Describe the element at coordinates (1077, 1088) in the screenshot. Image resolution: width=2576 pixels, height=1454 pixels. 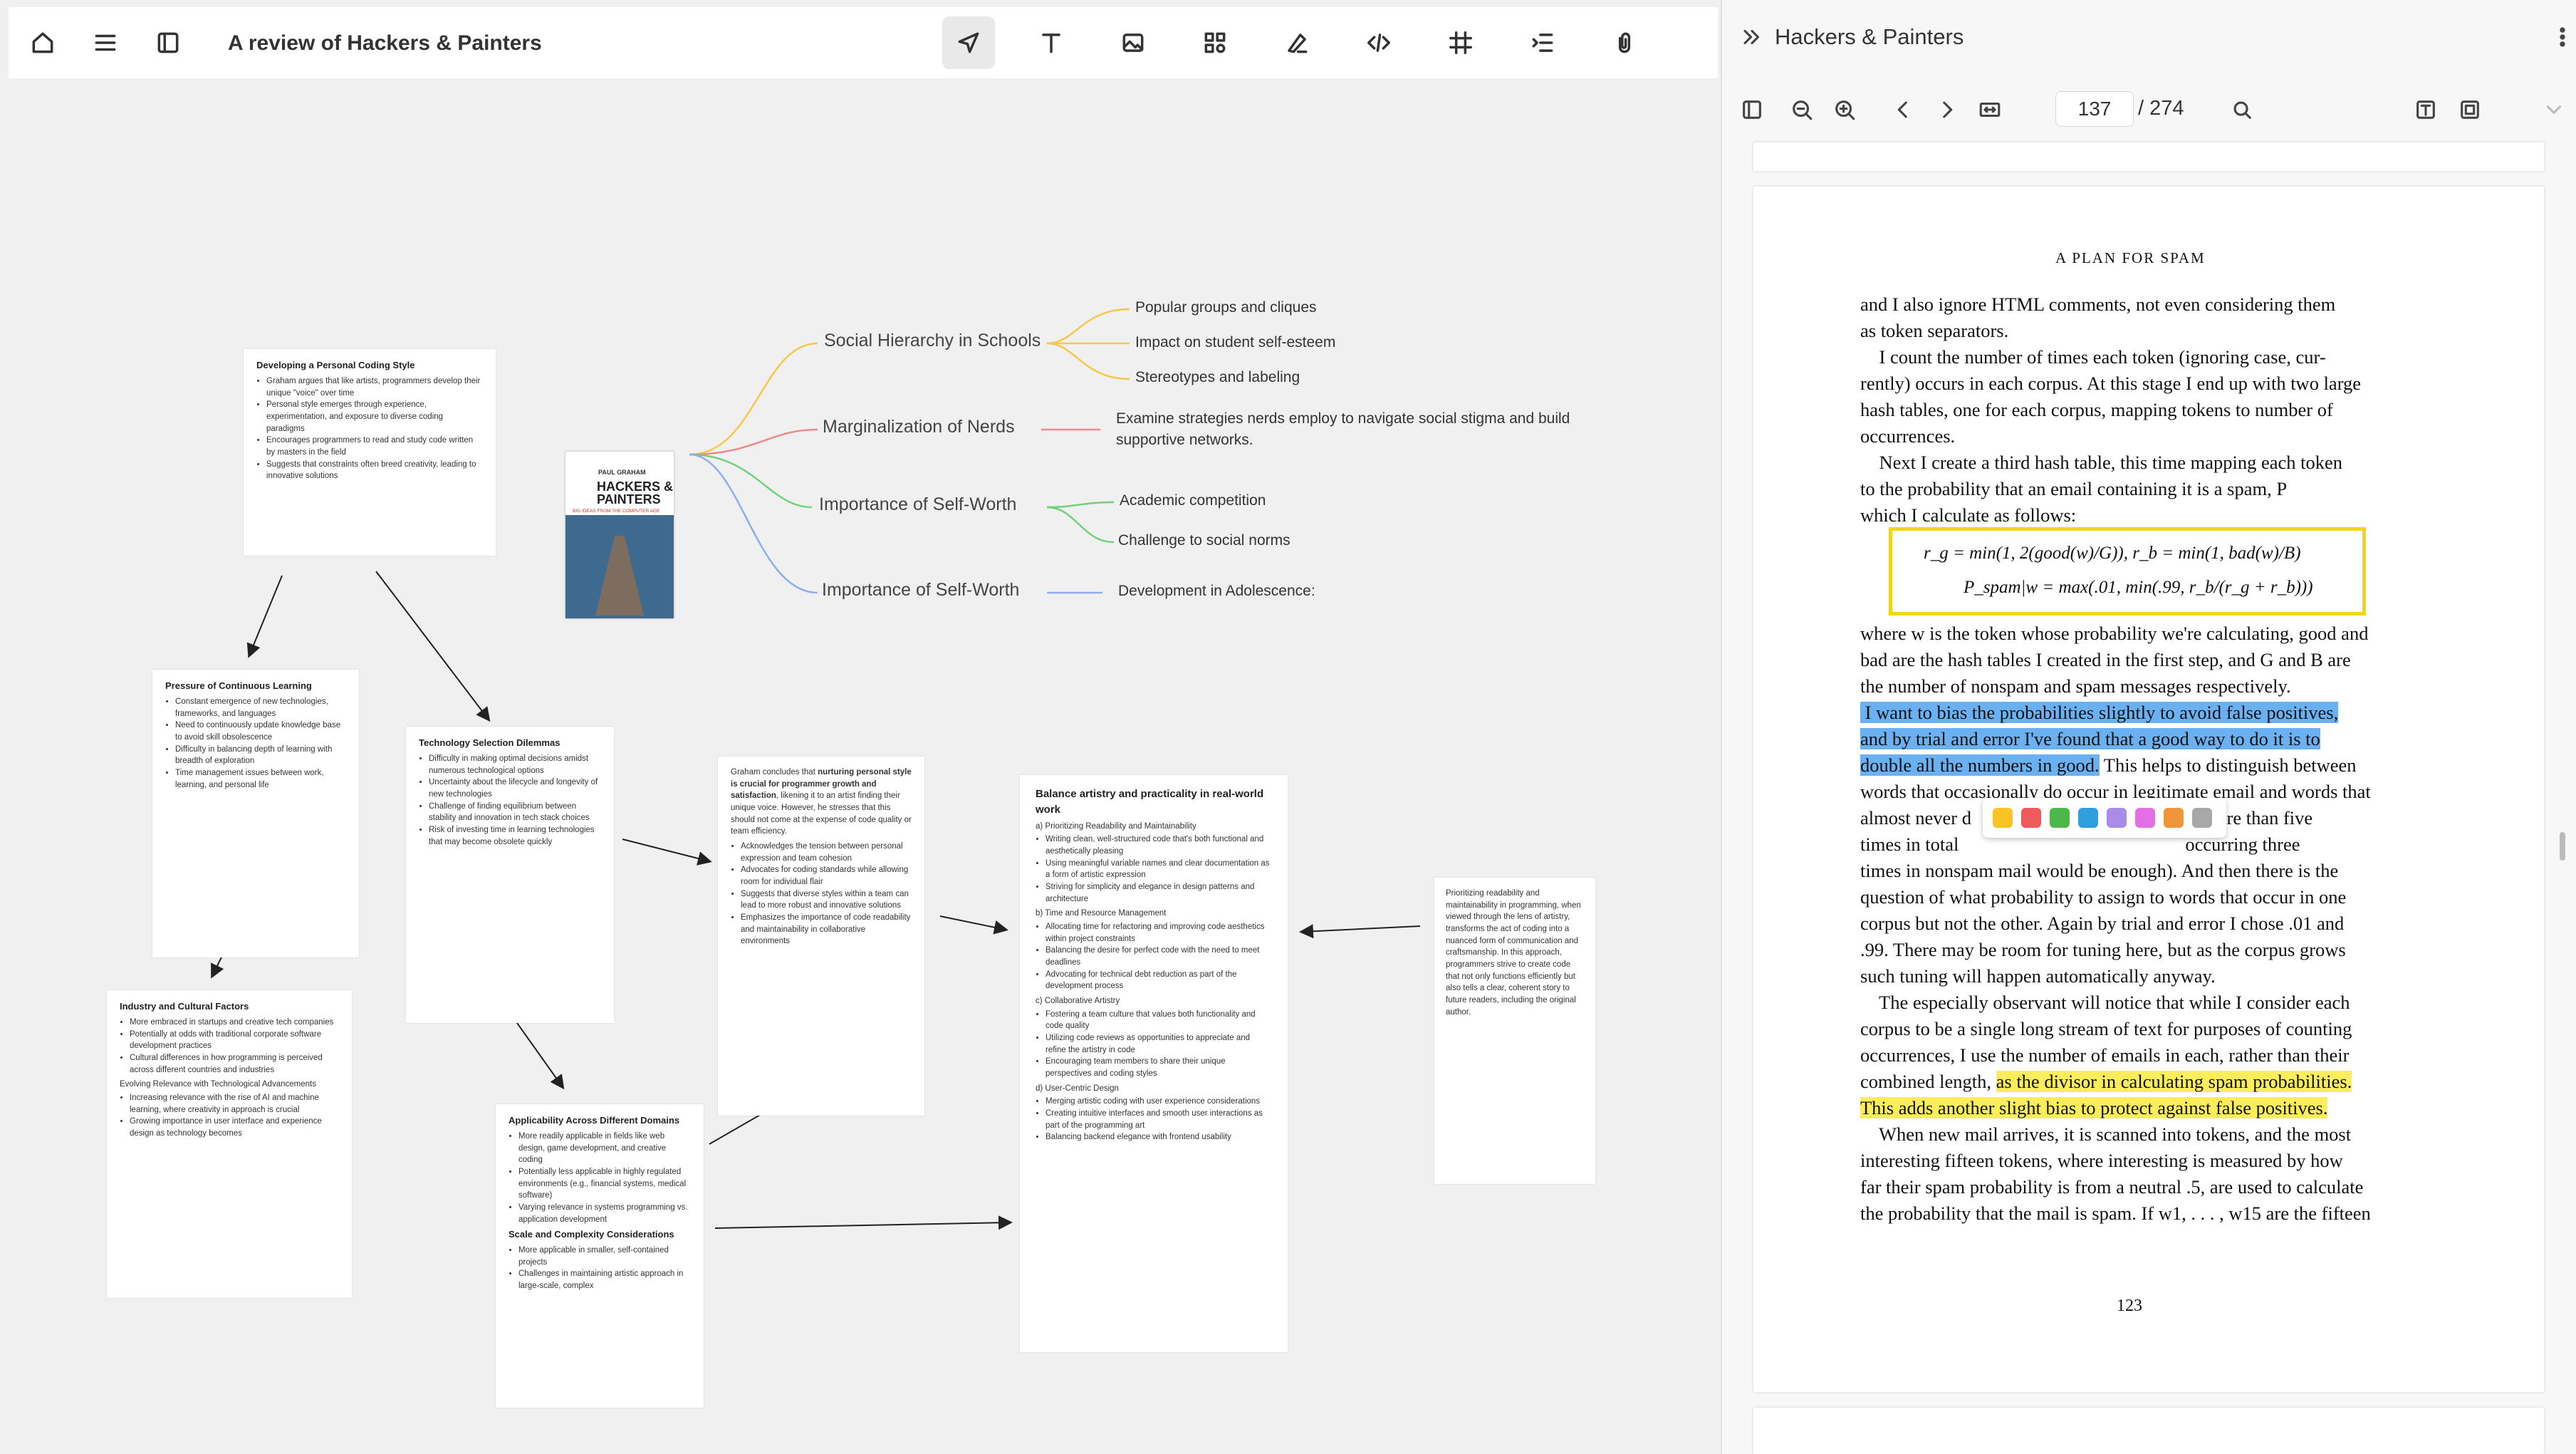
I see `card-section-label: d) User-Centric Design` at that location.